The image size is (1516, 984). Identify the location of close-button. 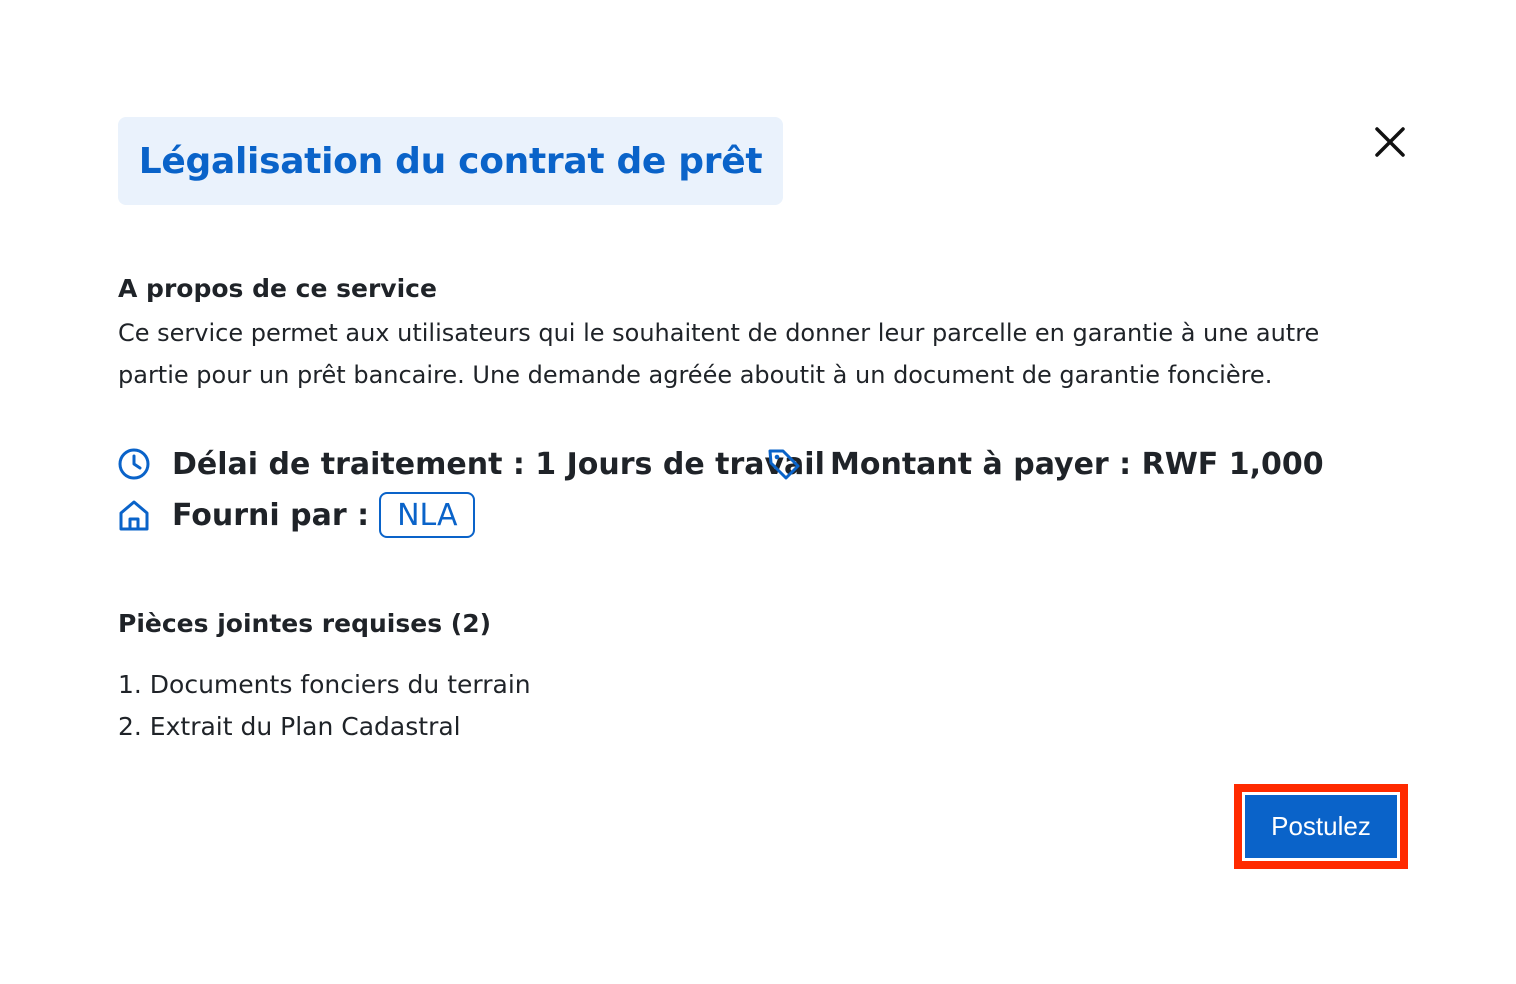
(1390, 142).